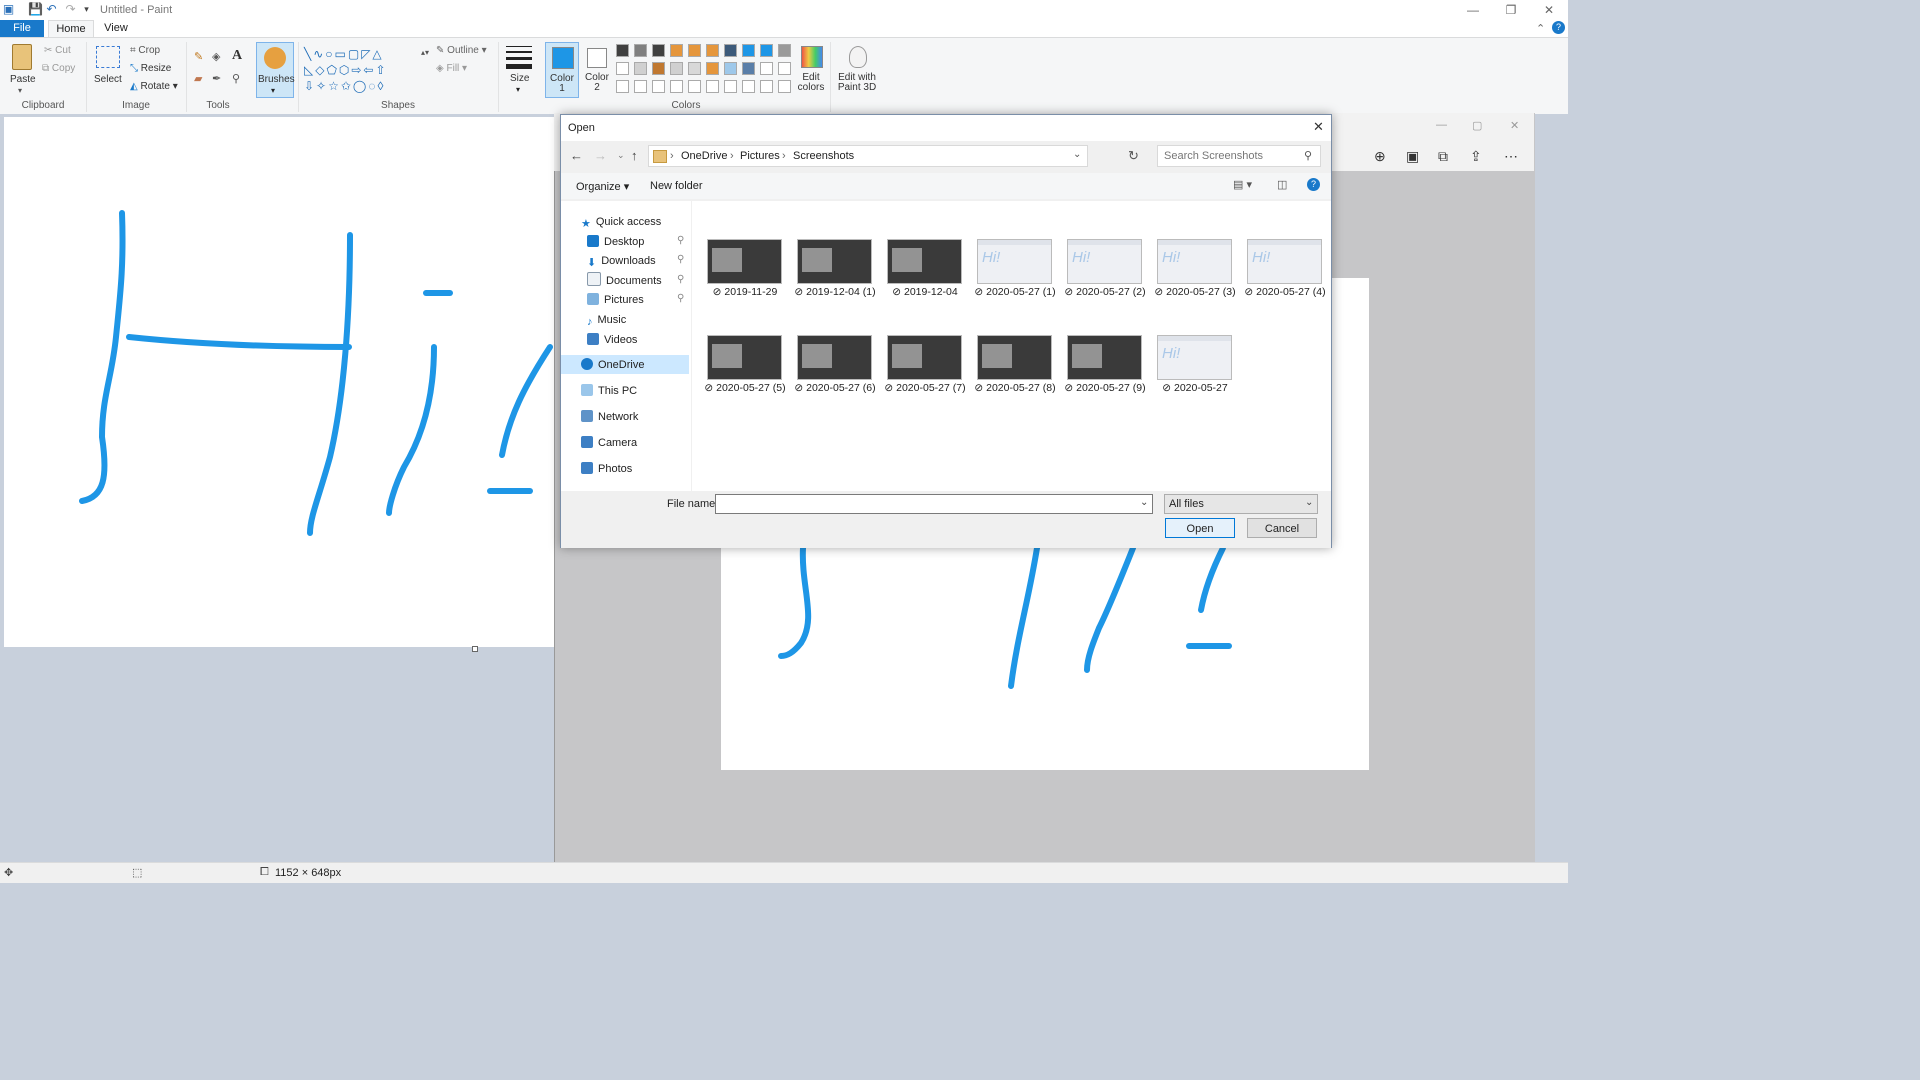 The width and height of the screenshot is (1920, 1080). What do you see at coordinates (1514, 125) in the screenshot?
I see `photos-close-button: ✕` at bounding box center [1514, 125].